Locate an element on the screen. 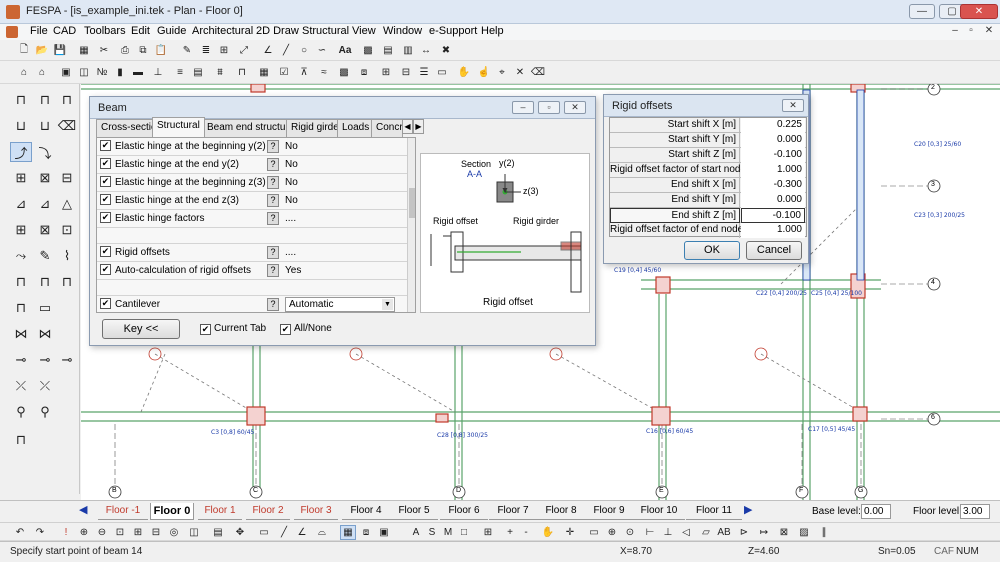  check-icon: ☑ is located at coordinates (284, 72).